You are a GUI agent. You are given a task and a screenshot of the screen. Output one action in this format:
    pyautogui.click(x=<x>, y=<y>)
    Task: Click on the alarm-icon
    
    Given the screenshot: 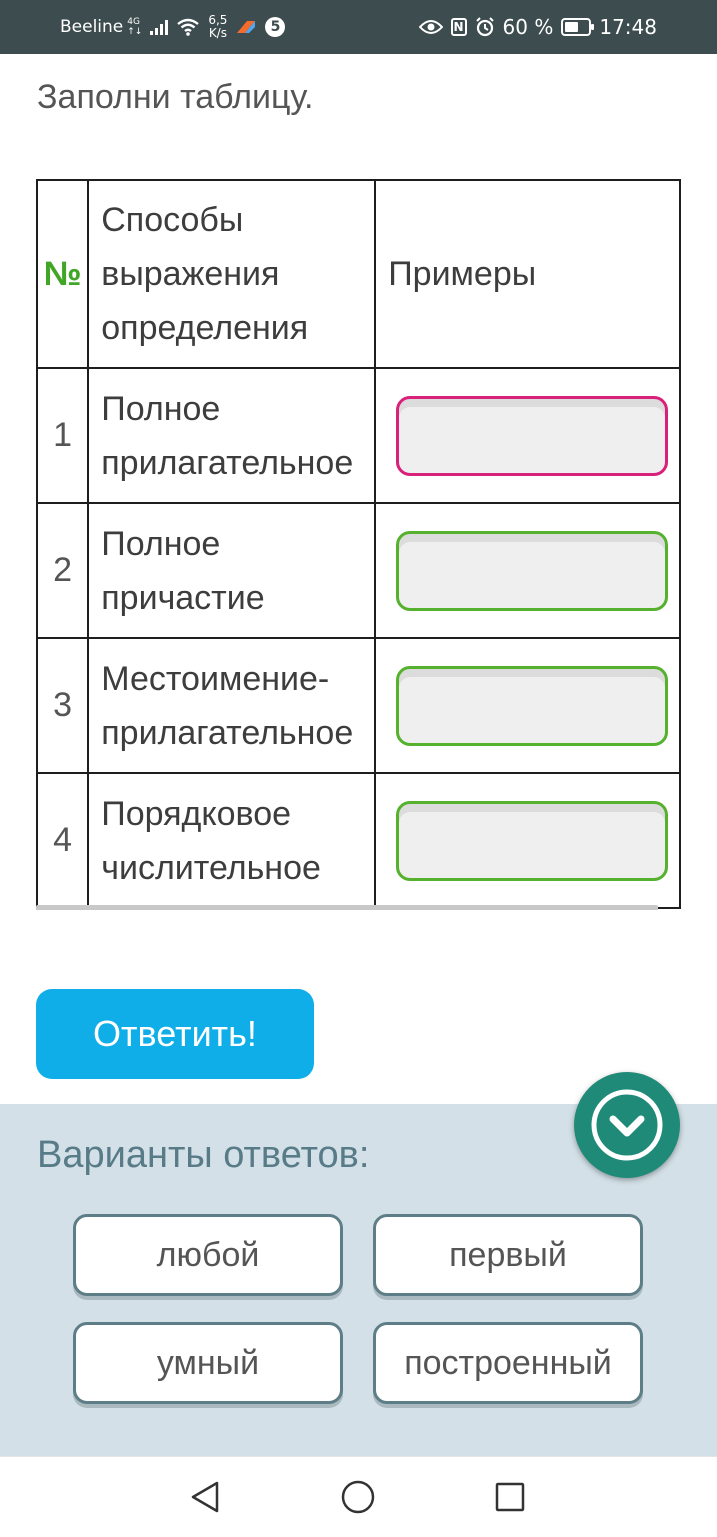 What is the action you would take?
    pyautogui.click(x=484, y=27)
    